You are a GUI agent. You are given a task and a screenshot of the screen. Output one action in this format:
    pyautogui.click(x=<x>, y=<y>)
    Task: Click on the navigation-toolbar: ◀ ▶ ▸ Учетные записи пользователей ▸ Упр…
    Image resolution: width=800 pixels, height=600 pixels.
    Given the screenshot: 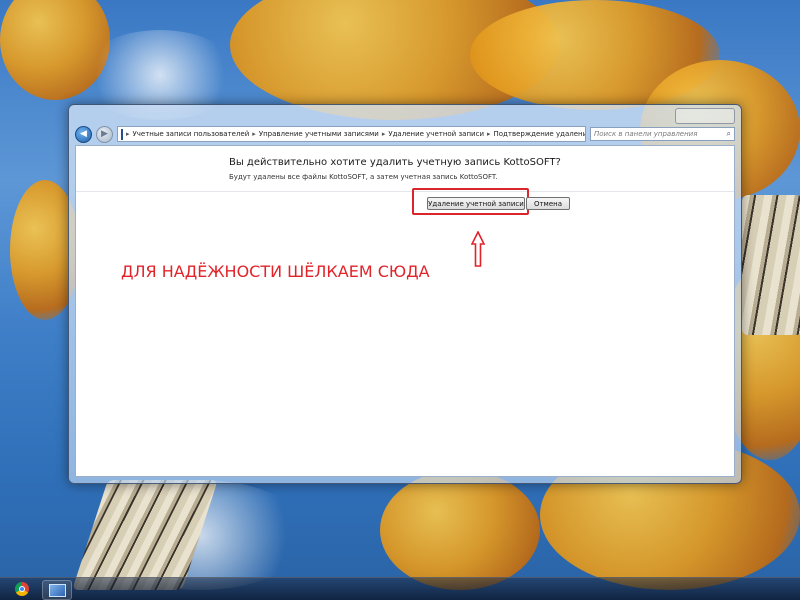 What is the action you would take?
    pyautogui.click(x=405, y=134)
    